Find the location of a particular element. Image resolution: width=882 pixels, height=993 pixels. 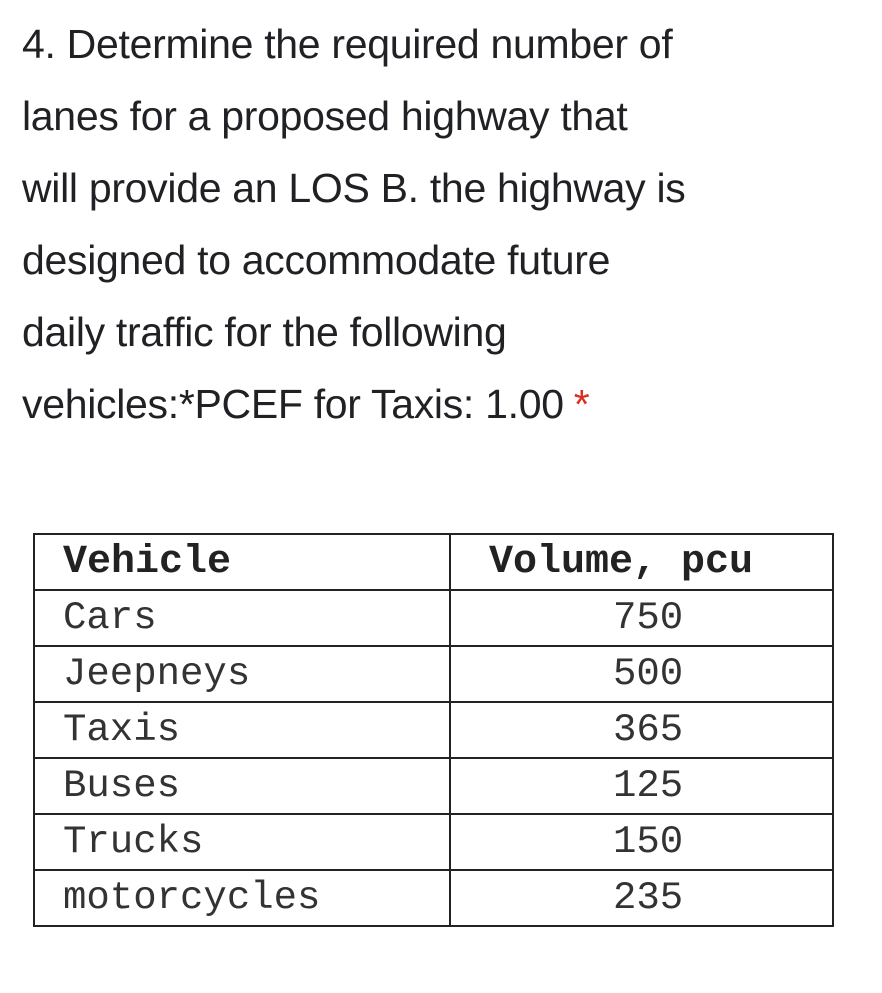

vehicle-cell: Taxis is located at coordinates (242, 730).